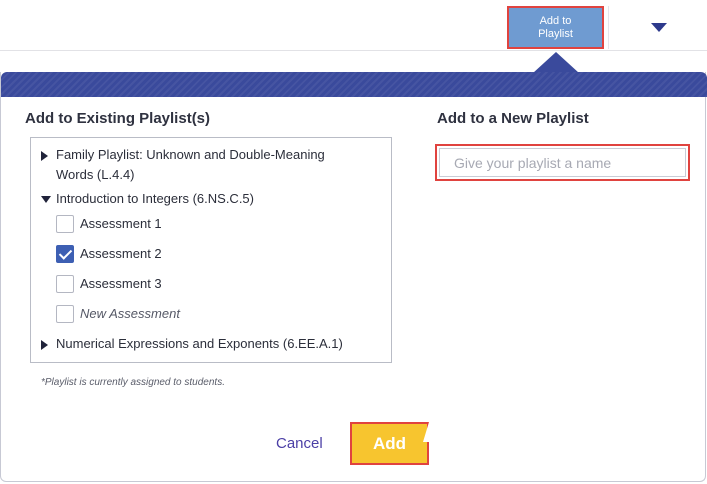 The width and height of the screenshot is (707, 484). I want to click on add-to-playlist-button: Add to Playlist, so click(555, 27).